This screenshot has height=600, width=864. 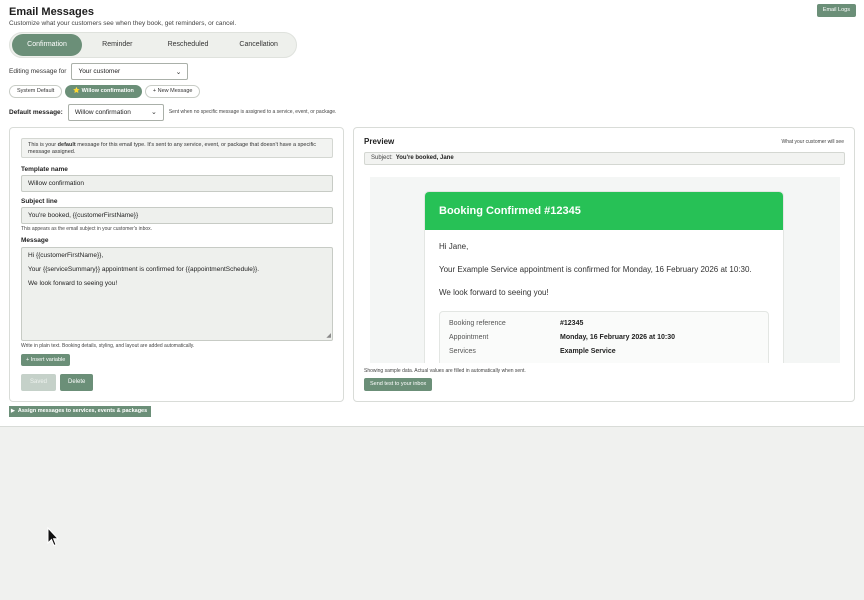 I want to click on new-message-pill: + New Message, so click(x=172, y=91).